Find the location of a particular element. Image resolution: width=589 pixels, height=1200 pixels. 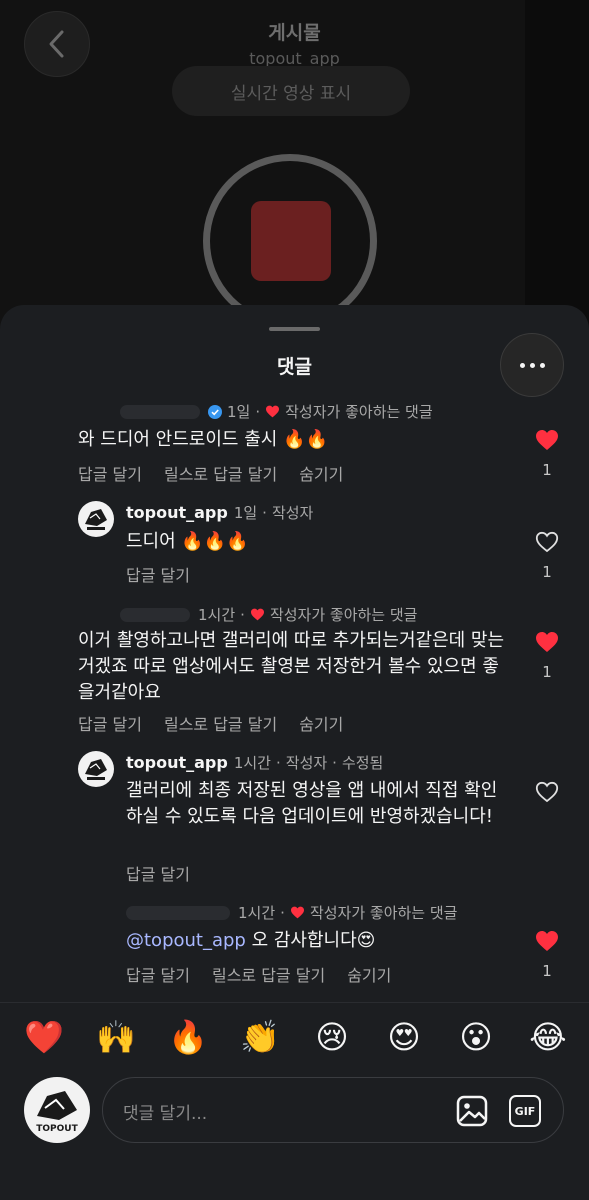

comment-text: @topout_app 오 감사합니다😍 is located at coordinates (251, 940).